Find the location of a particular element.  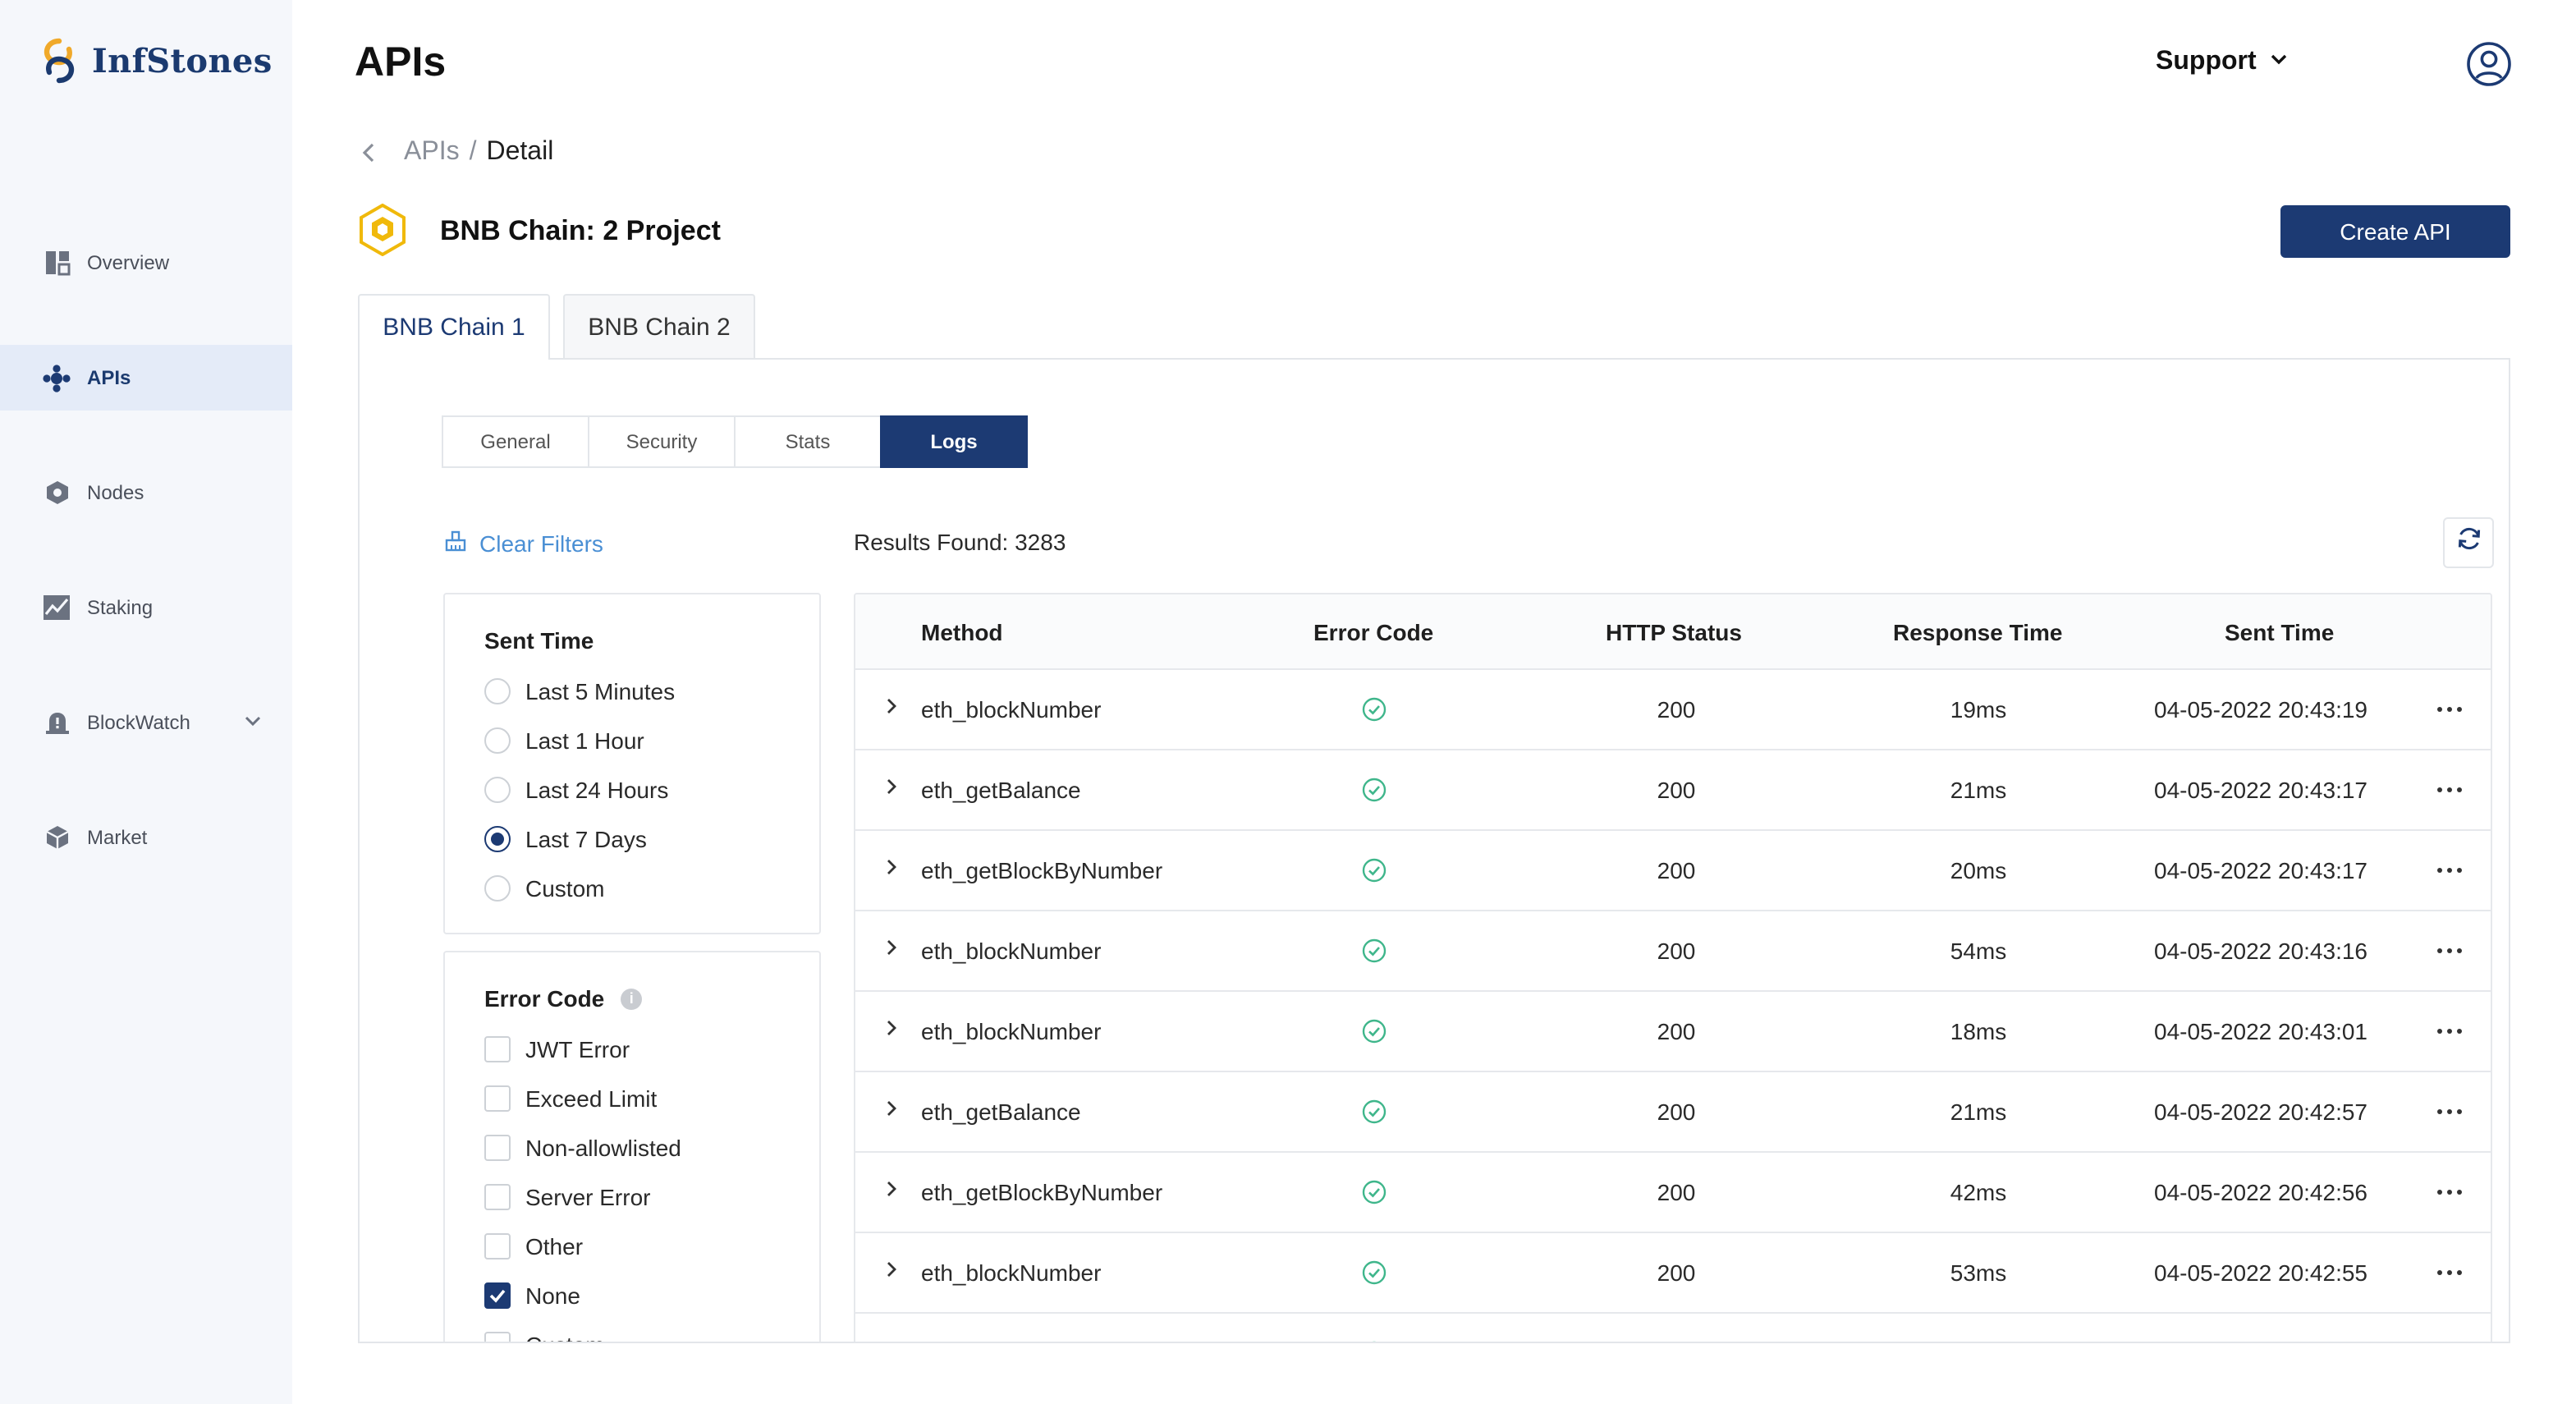

refresh-icon is located at coordinates (2468, 542).